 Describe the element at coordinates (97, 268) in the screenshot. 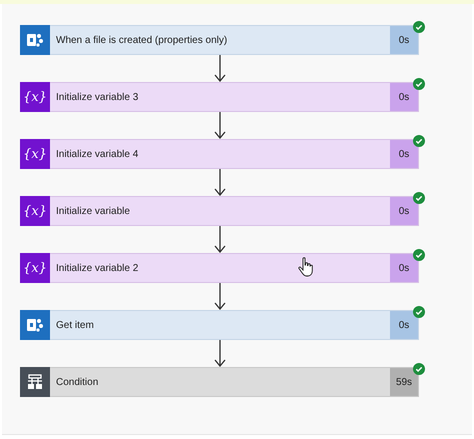

I see `step-title: Initialize variable 2` at that location.